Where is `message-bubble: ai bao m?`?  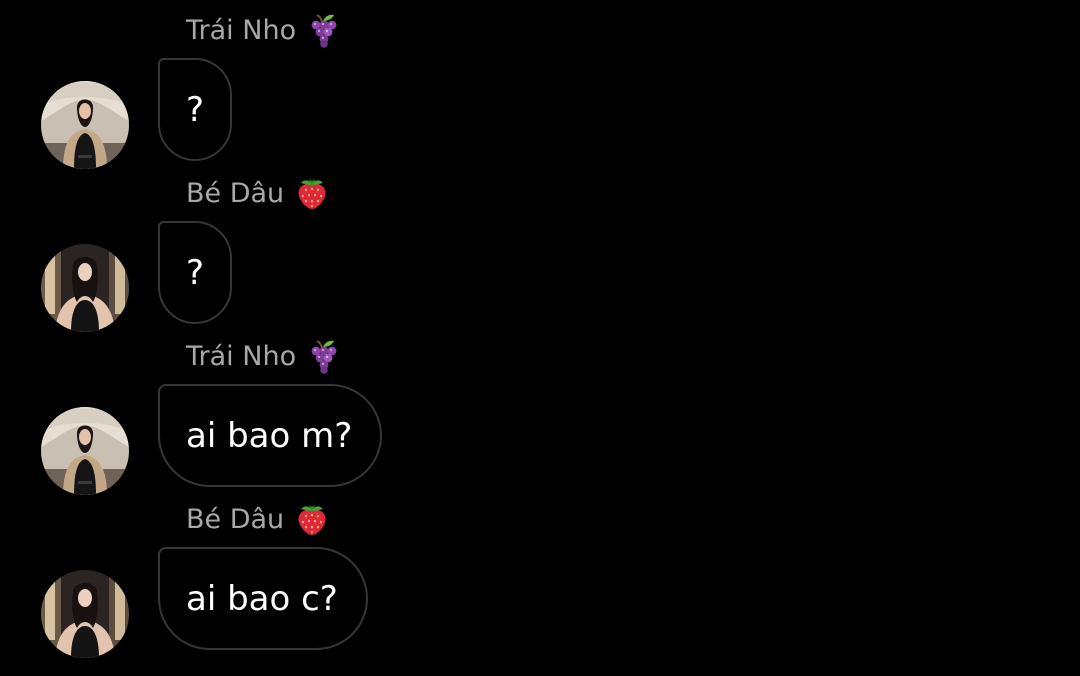 message-bubble: ai bao m? is located at coordinates (270, 435).